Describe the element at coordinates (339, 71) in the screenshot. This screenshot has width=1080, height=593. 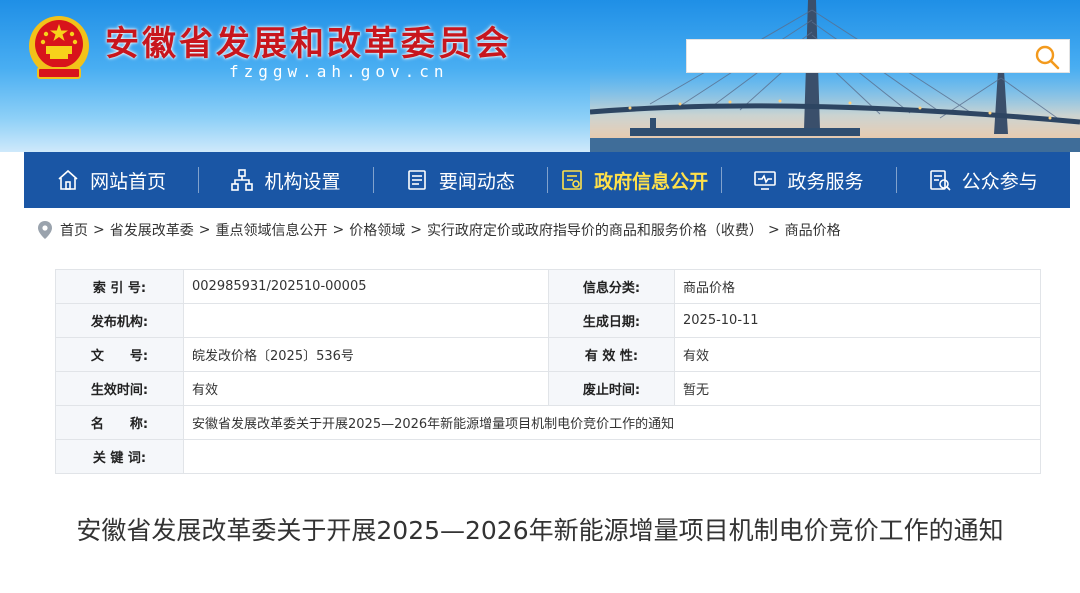
I see `site-domain: fzggw.ah.gov.cn` at that location.